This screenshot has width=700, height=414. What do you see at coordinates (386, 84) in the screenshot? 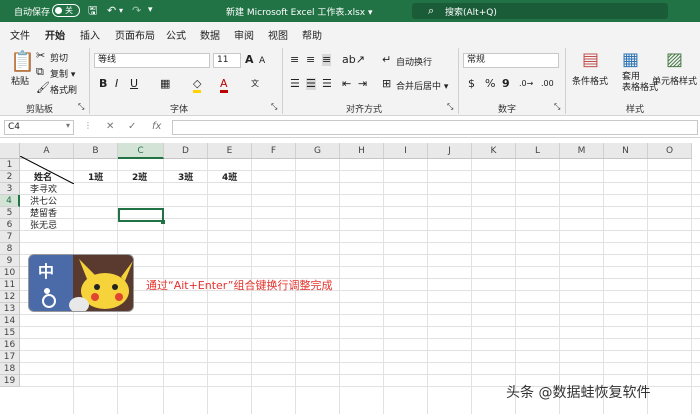
I see `merge-center-icon: ⊞` at bounding box center [386, 84].